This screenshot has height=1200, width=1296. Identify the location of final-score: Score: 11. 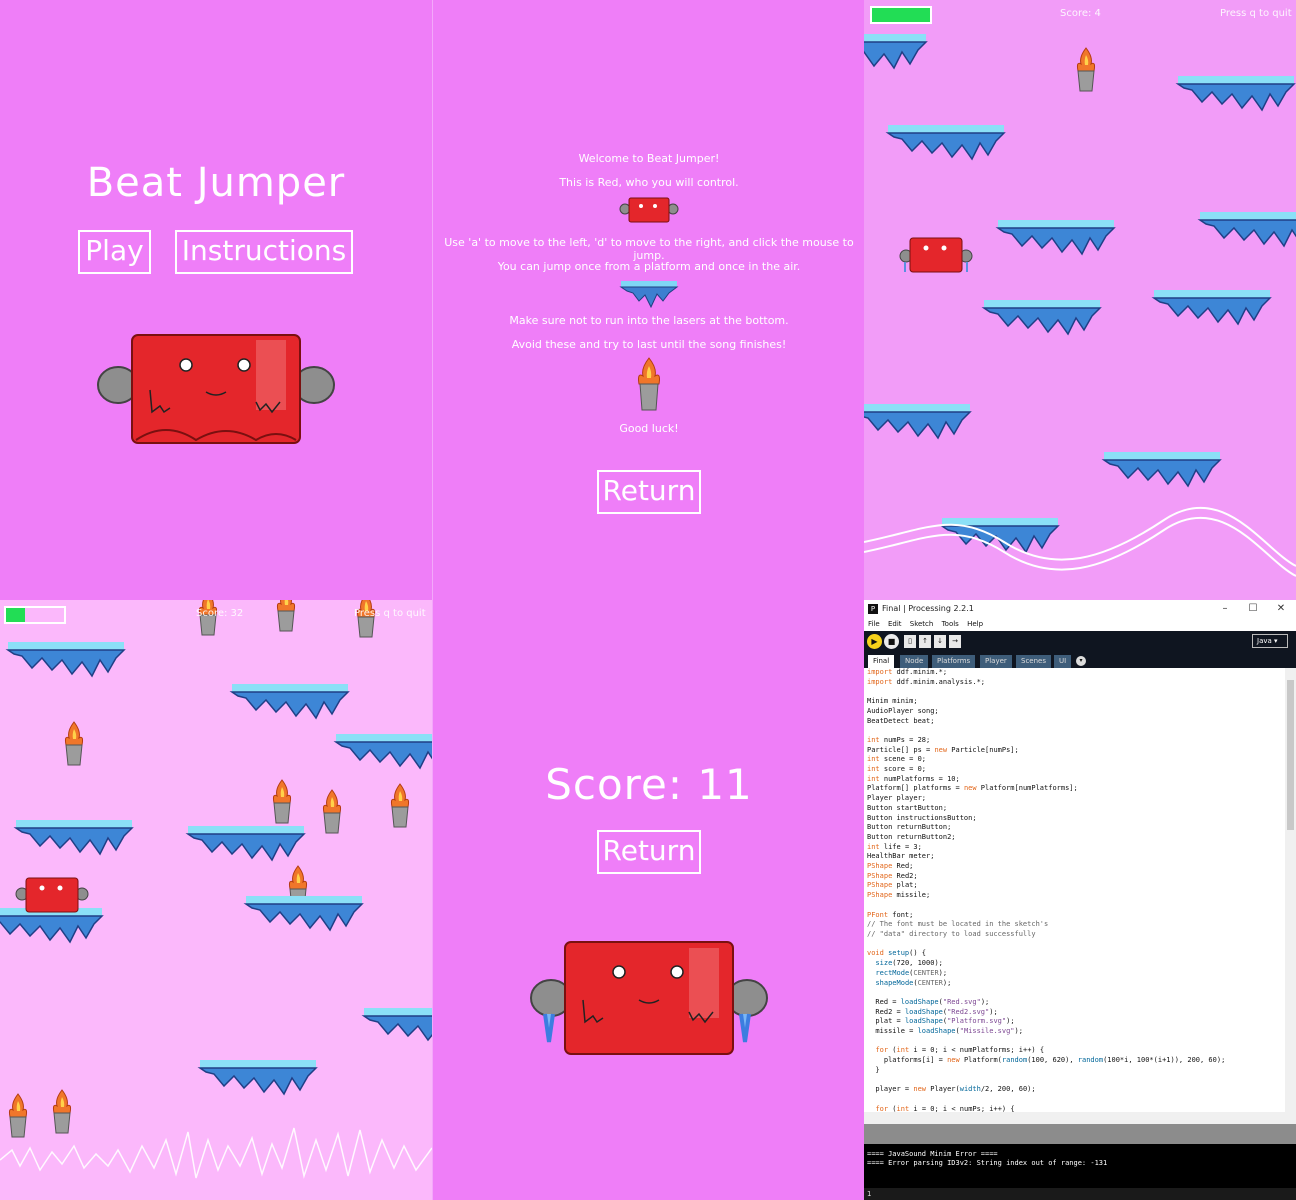
(649, 784).